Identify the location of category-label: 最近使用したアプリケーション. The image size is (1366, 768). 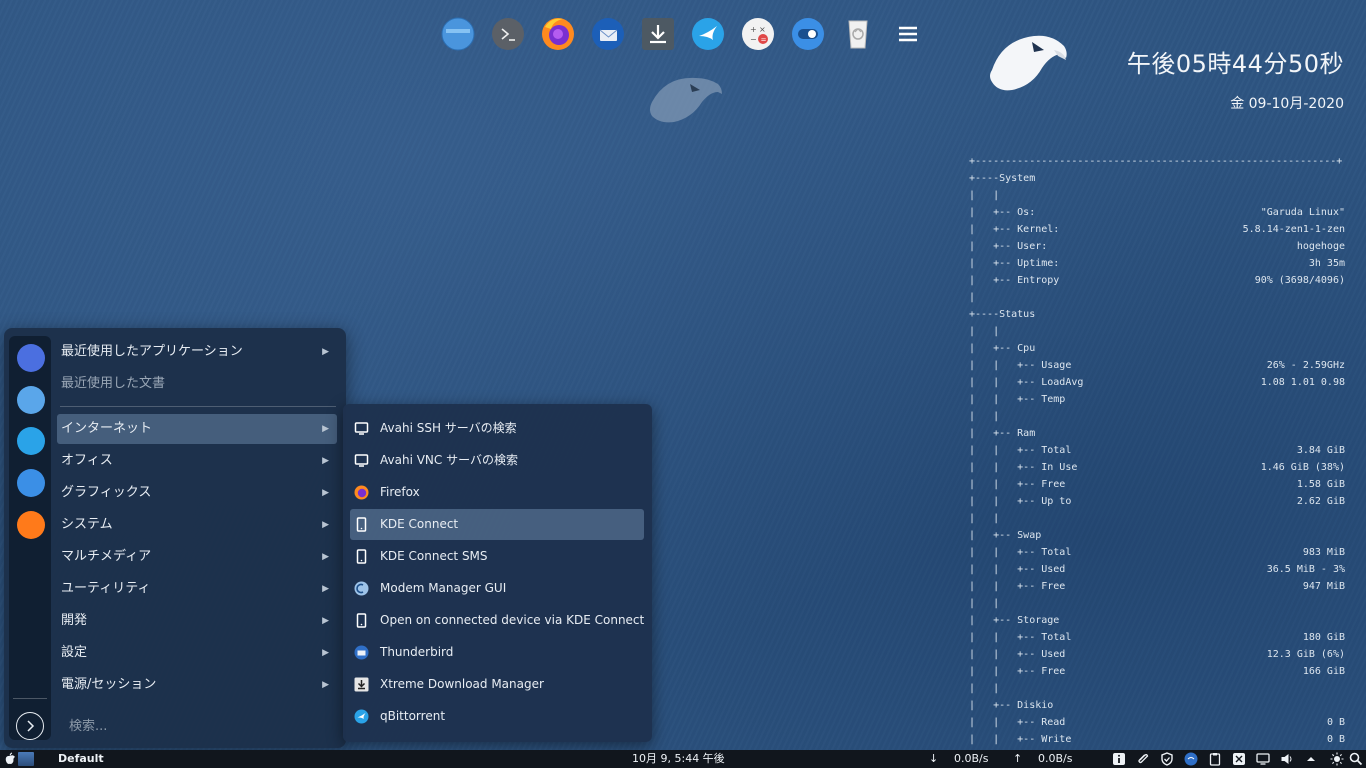
(152, 351).